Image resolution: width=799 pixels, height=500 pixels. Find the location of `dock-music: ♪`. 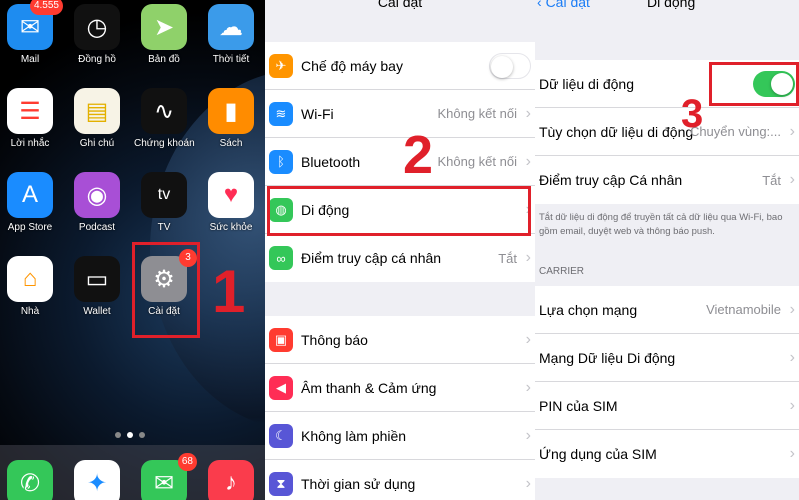

dock-music: ♪ is located at coordinates (231, 480).